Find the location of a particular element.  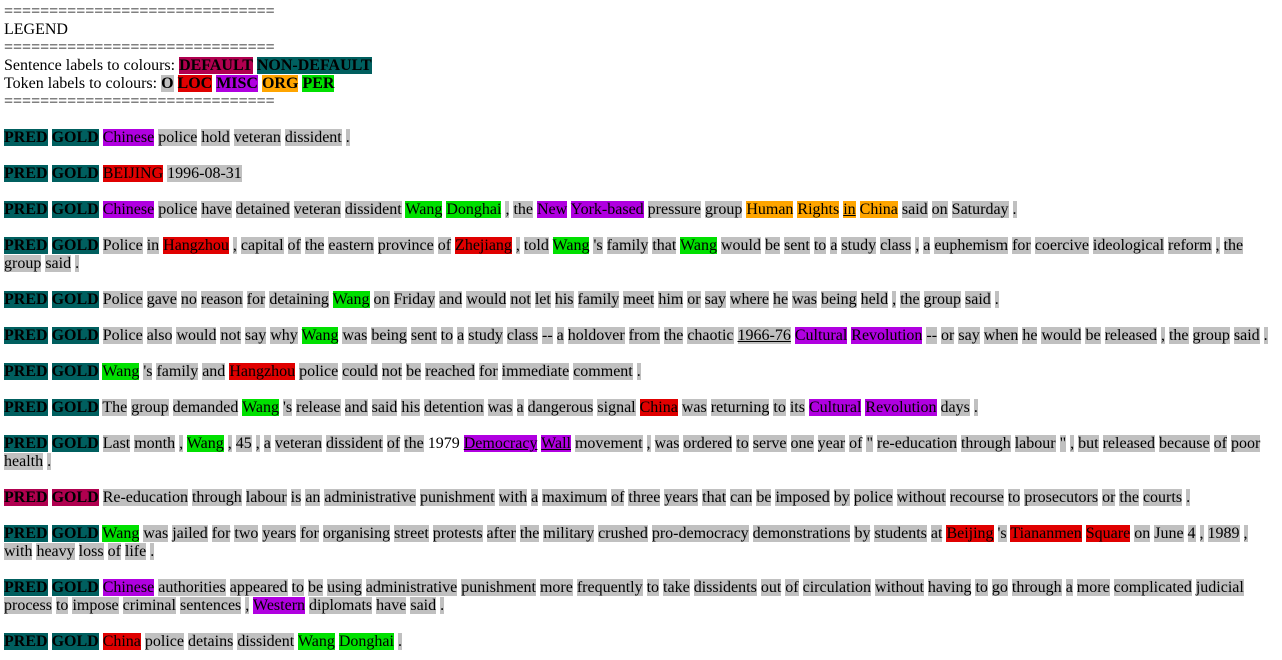

token: demanded is located at coordinates (205, 407).